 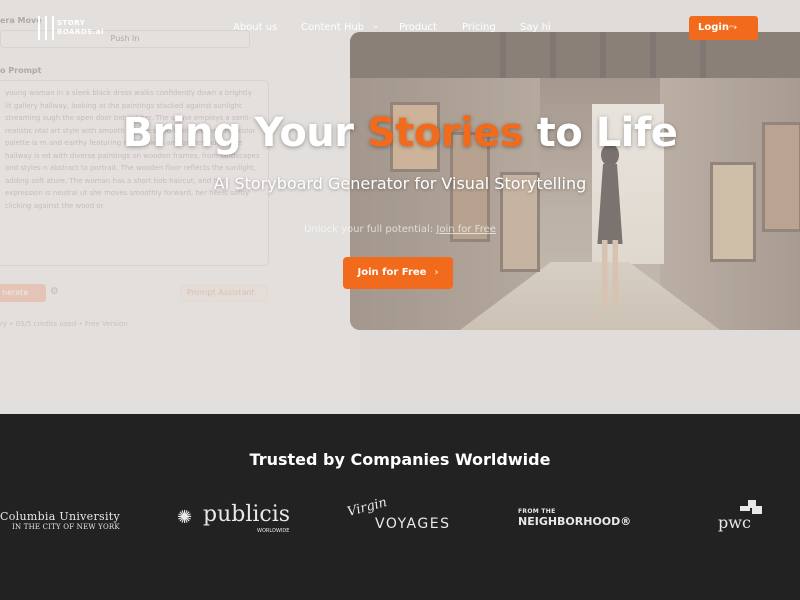 What do you see at coordinates (46, 28) in the screenshot?
I see `logo-mark-icon` at bounding box center [46, 28].